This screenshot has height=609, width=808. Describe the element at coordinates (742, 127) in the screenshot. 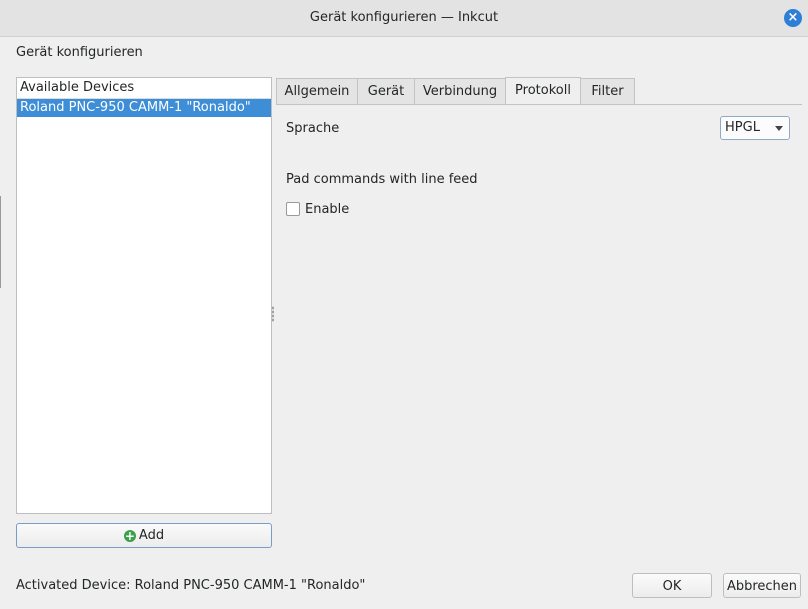

I see `language-select-value: HPGL` at that location.